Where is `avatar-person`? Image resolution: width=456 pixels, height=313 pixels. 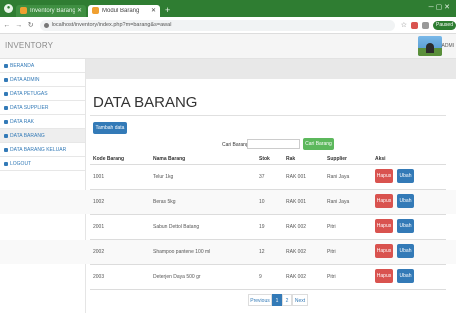 avatar-person is located at coordinates (430, 48).